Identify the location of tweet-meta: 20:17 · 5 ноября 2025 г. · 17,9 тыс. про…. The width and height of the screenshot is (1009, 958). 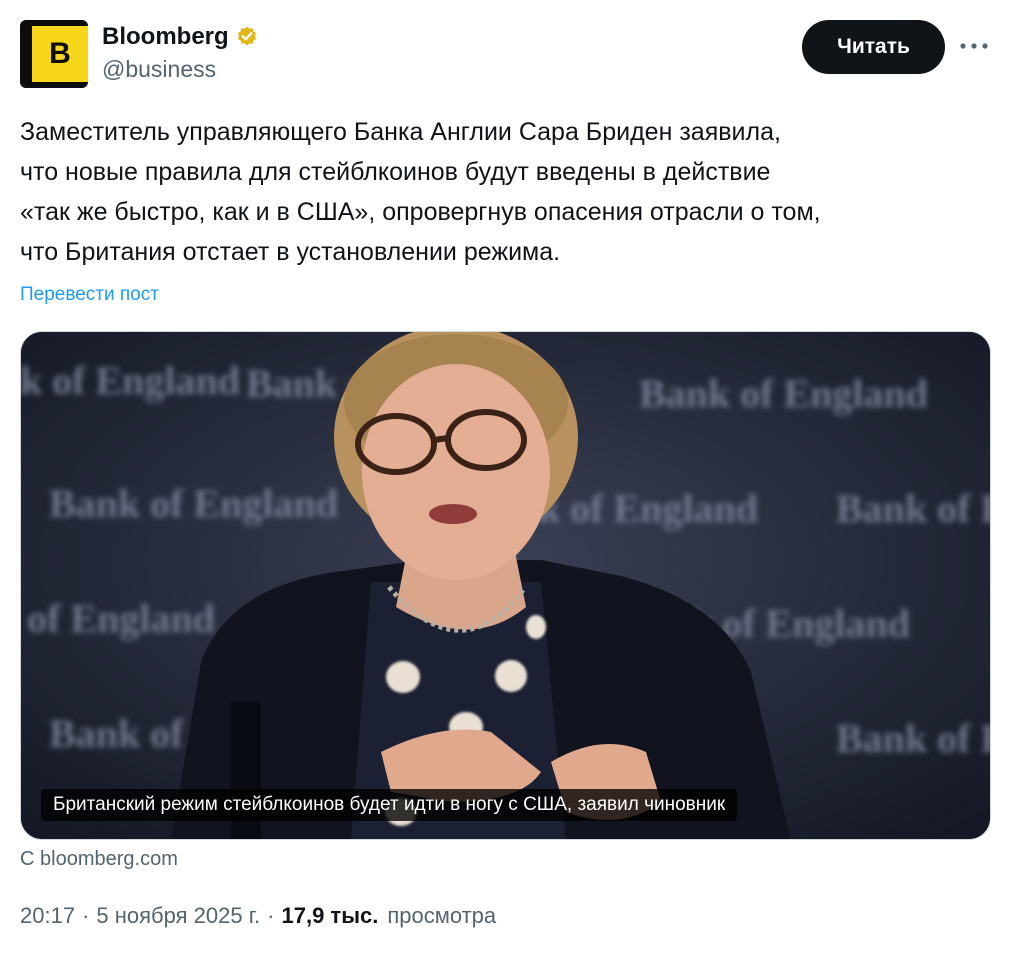
(258, 916).